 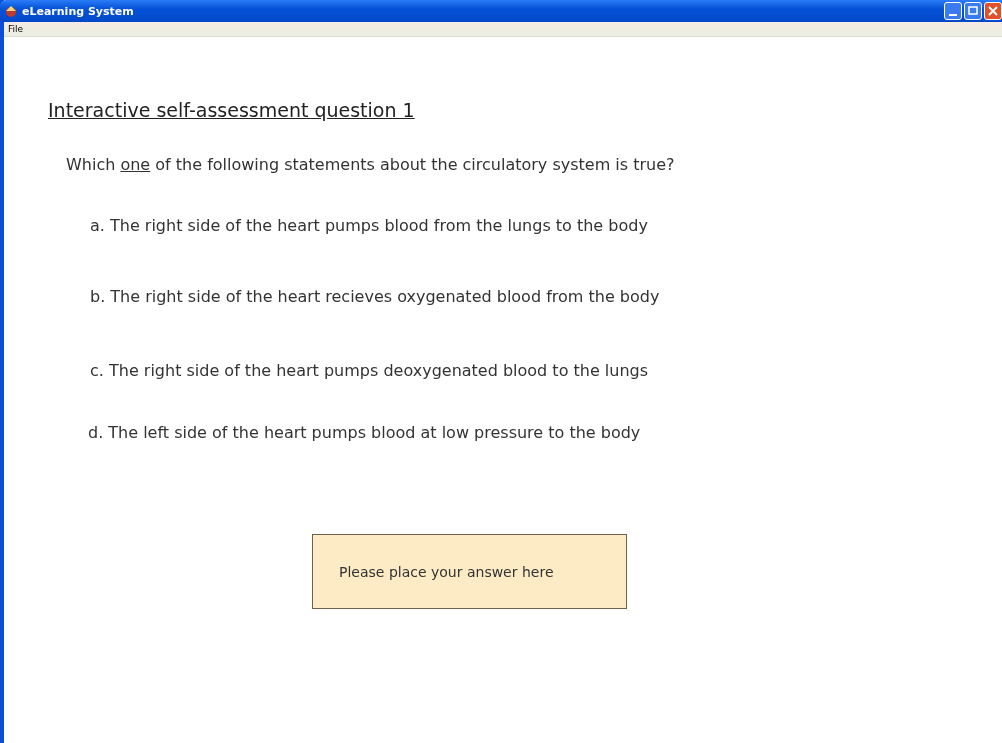 What do you see at coordinates (469, 571) in the screenshot?
I see `answer-box: Please place your answer here` at bounding box center [469, 571].